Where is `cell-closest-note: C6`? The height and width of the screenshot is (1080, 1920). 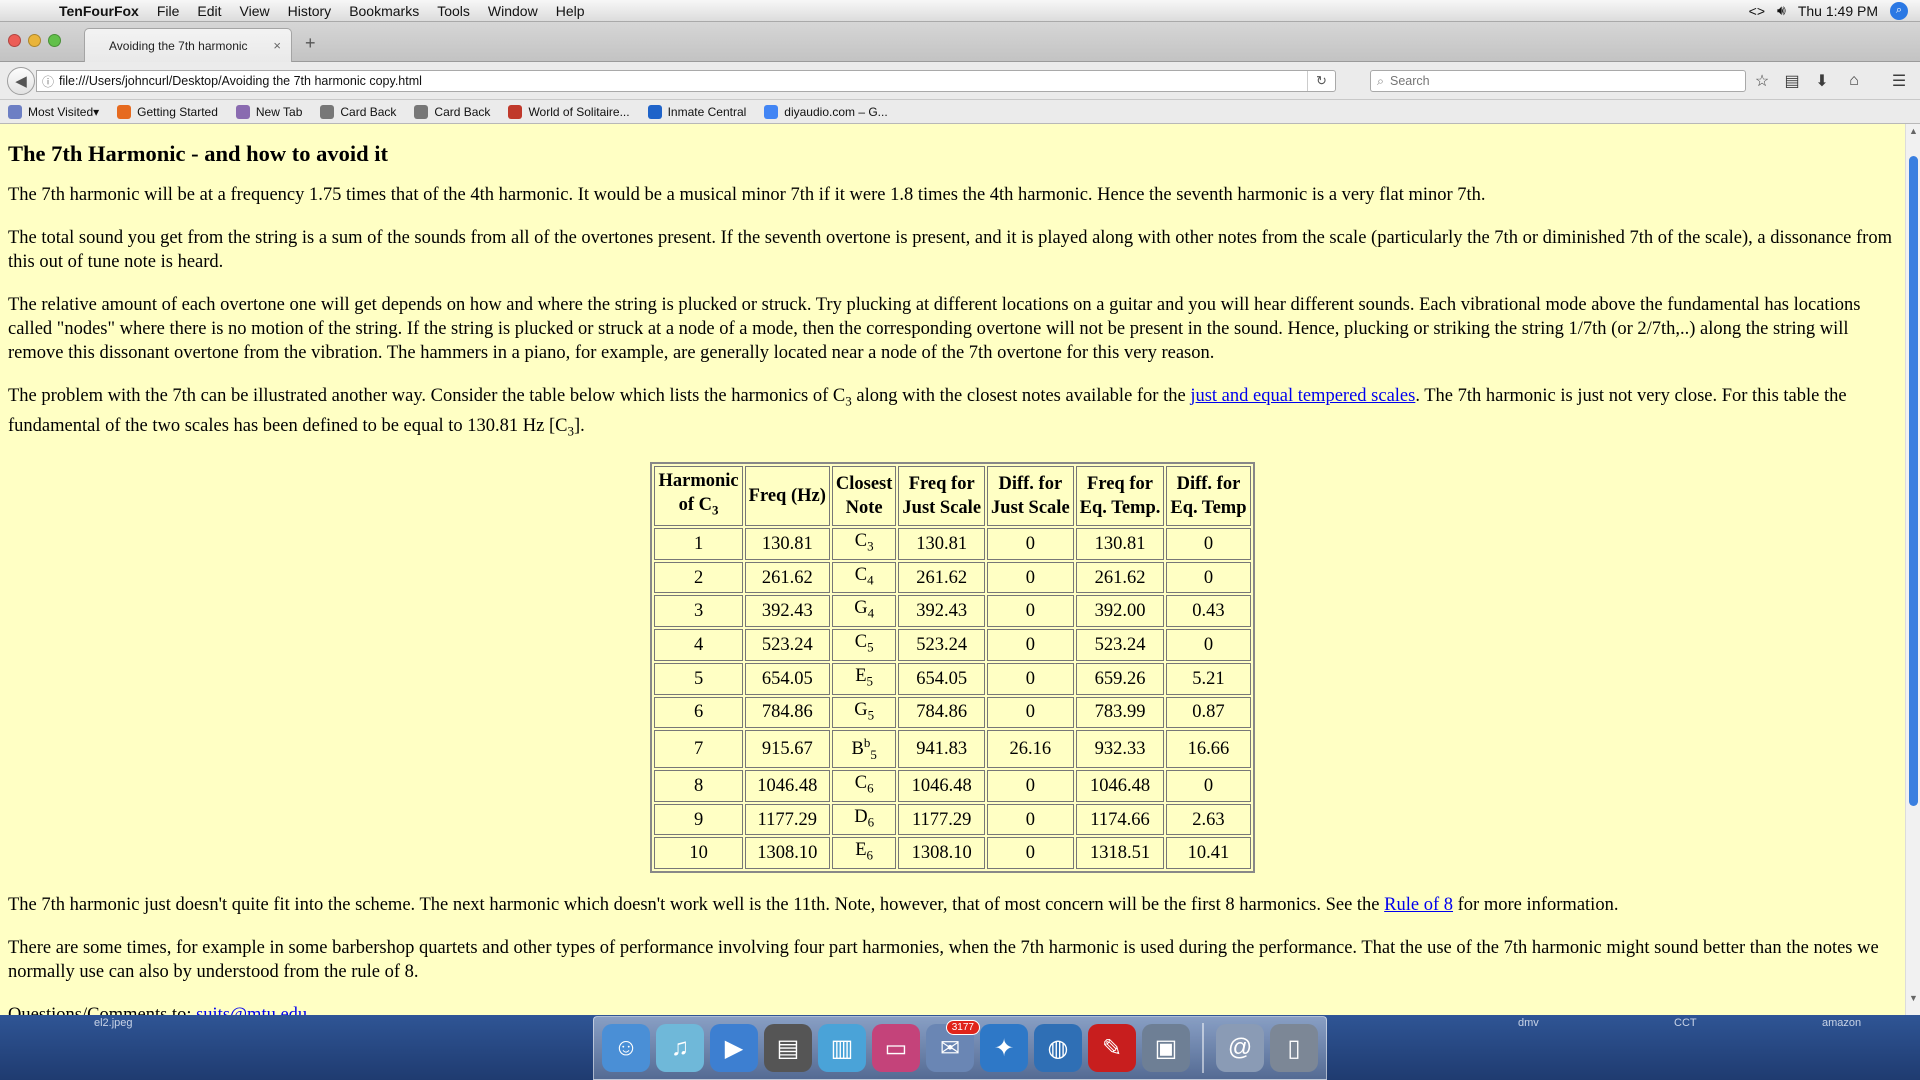 cell-closest-note: C6 is located at coordinates (864, 786).